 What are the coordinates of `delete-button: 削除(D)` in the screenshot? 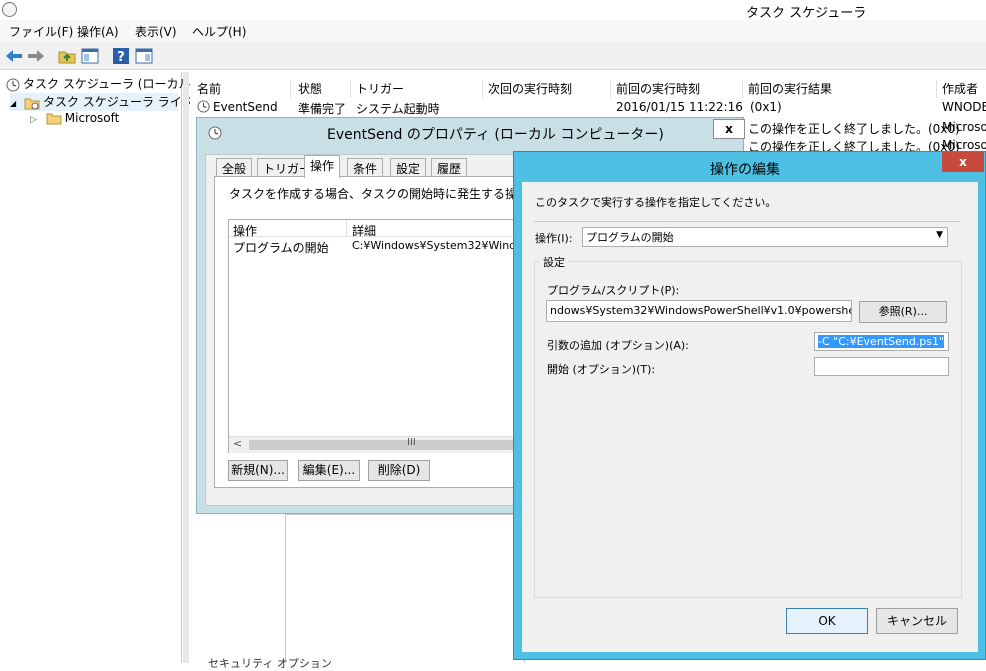 It's located at (399, 470).